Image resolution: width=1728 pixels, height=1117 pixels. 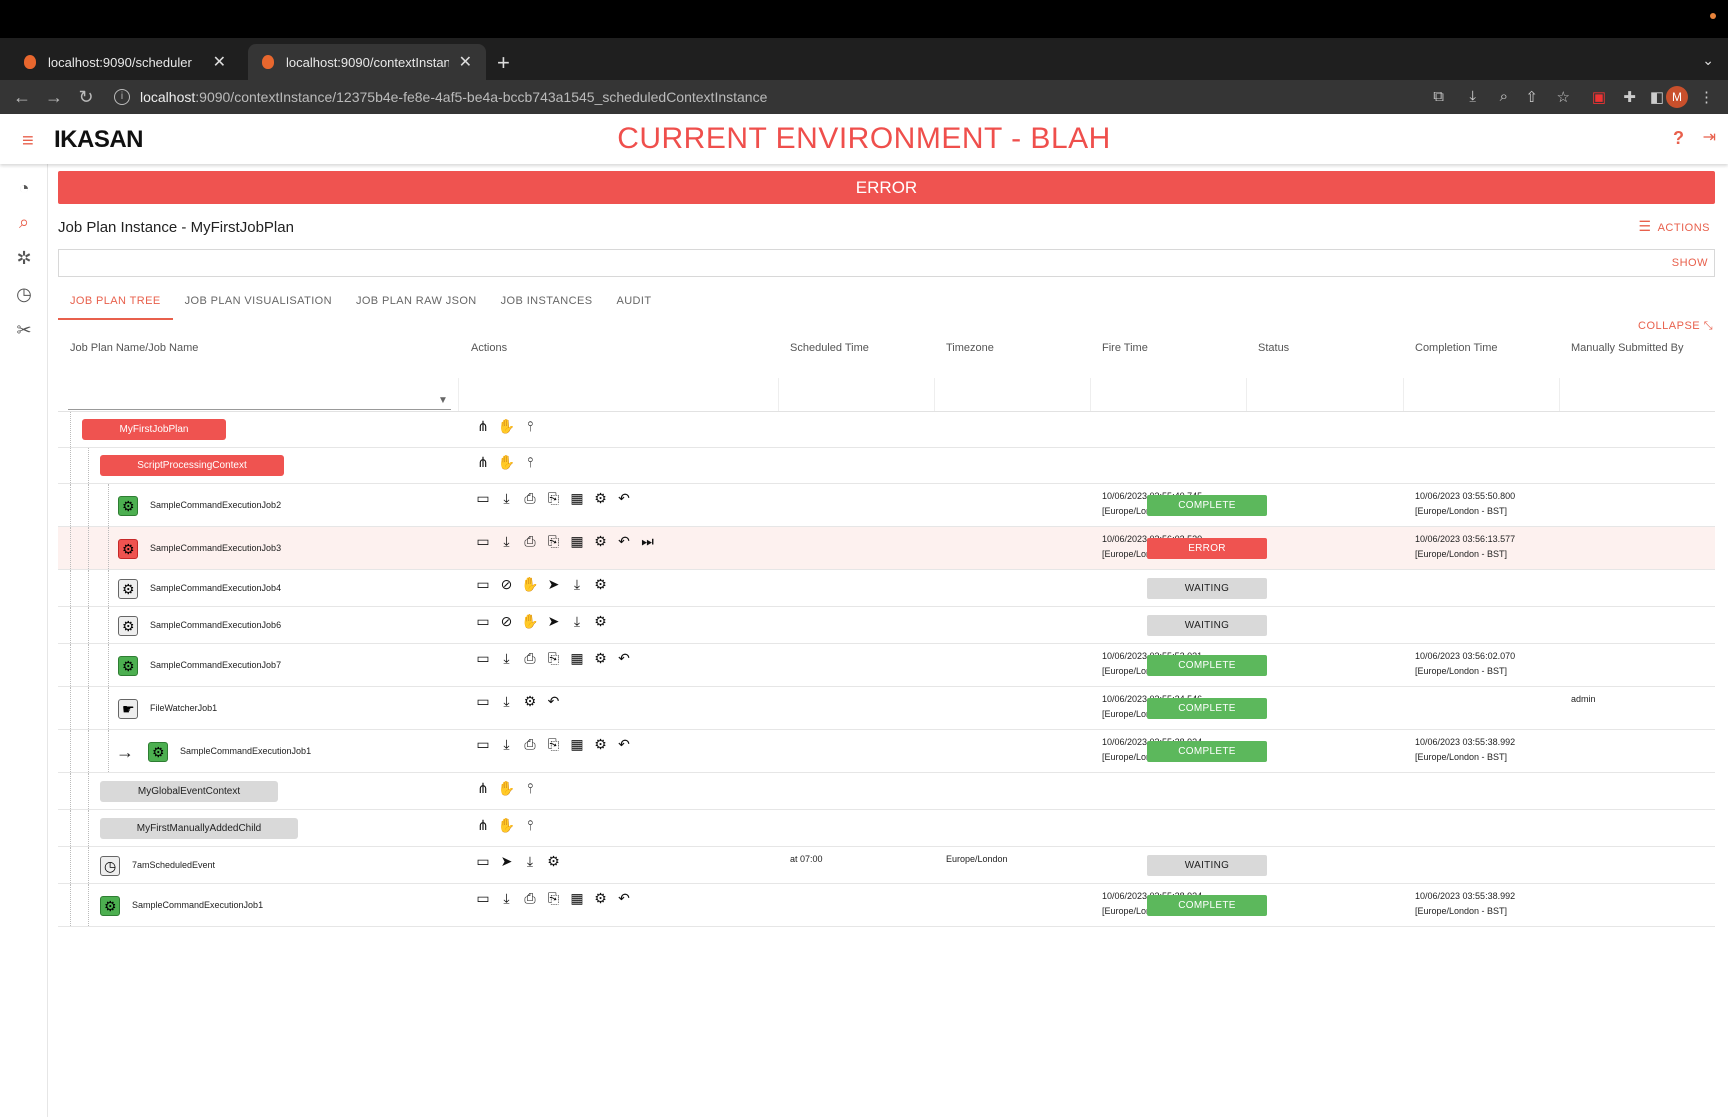 I want to click on context-node-label: MyFirstManuallyAddedChild, so click(x=199, y=828).